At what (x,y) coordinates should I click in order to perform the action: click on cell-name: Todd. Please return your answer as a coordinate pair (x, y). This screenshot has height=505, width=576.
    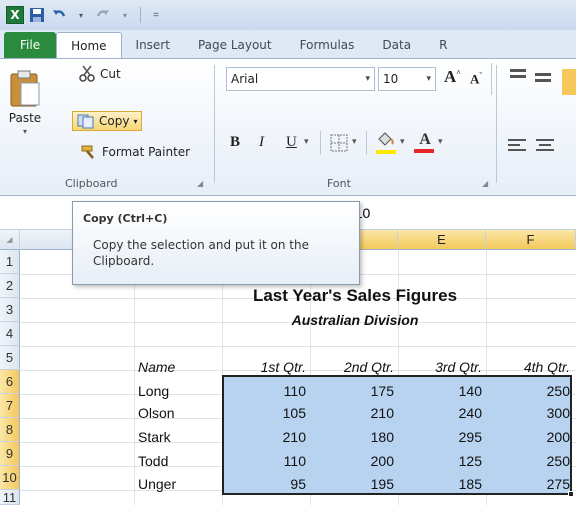
    Looking at the image, I should click on (180, 461).